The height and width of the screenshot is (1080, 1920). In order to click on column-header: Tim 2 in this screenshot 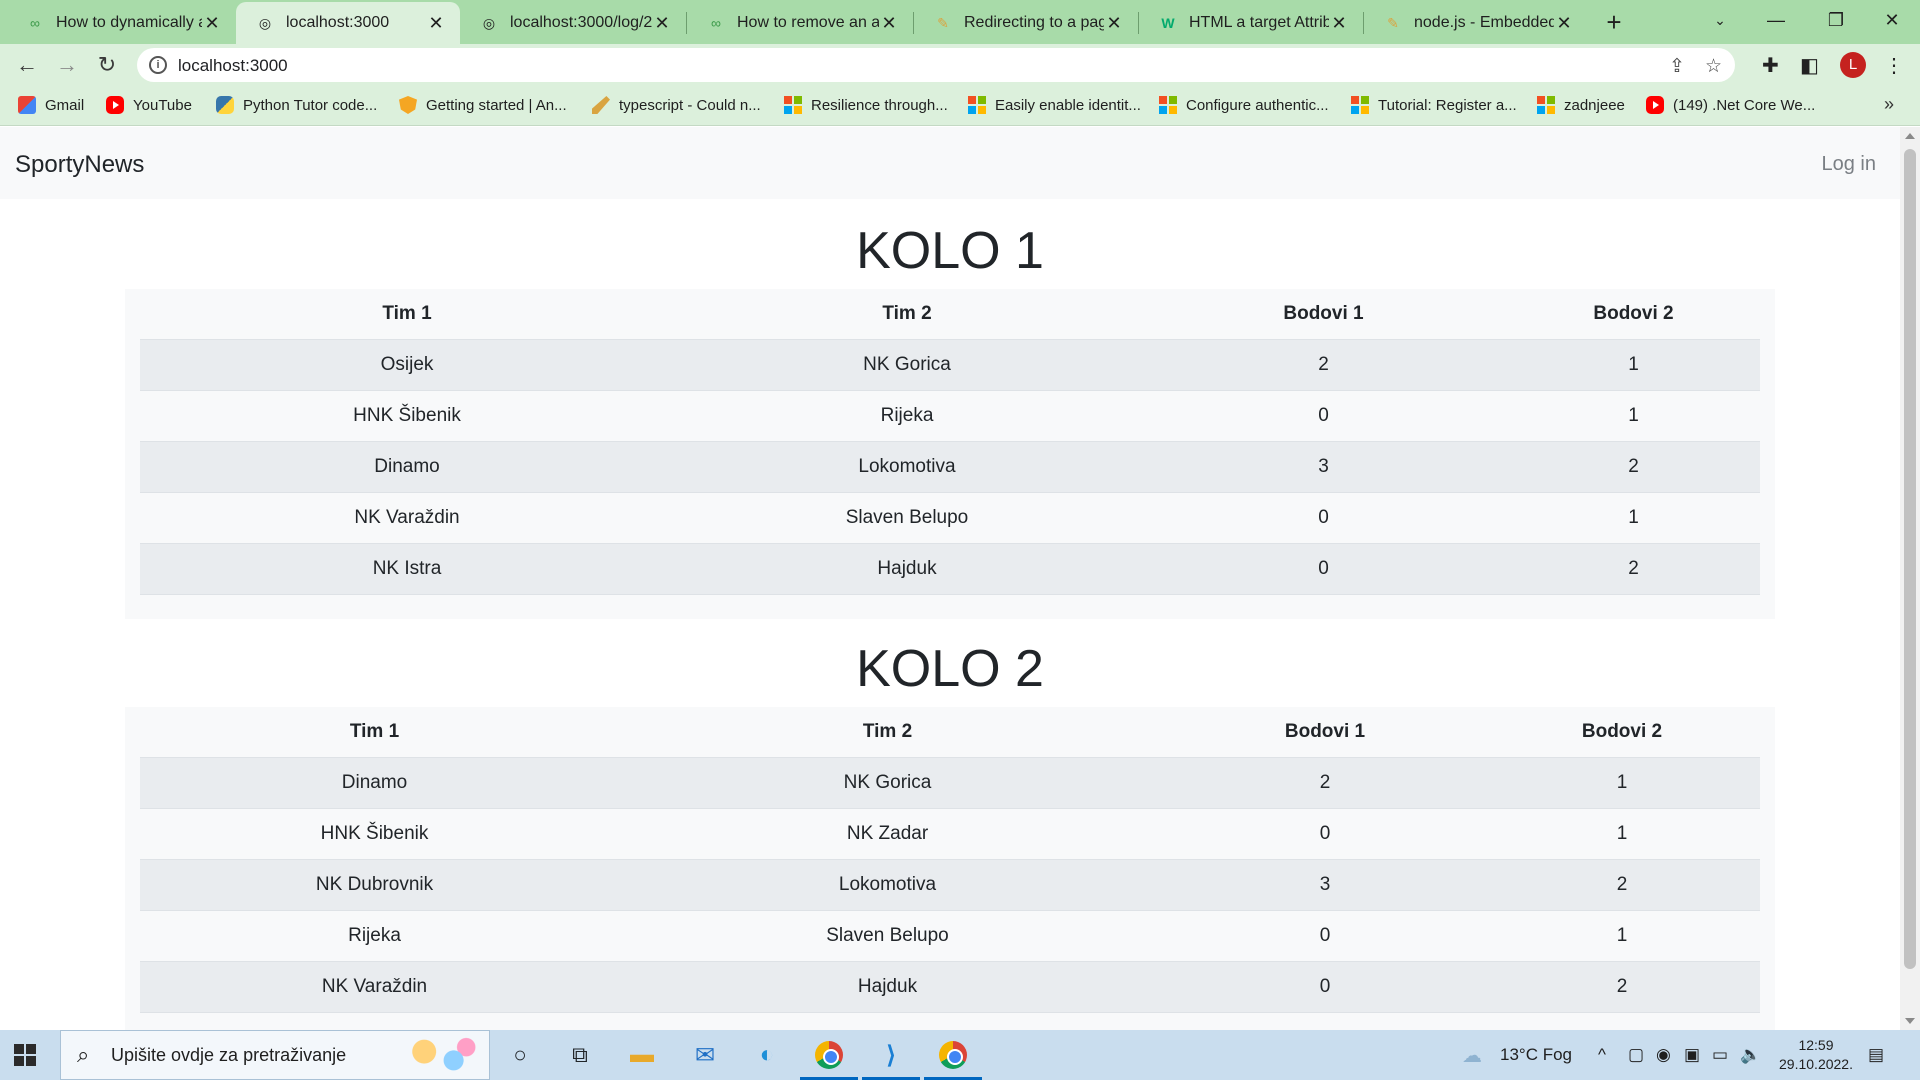, I will do `click(907, 313)`.